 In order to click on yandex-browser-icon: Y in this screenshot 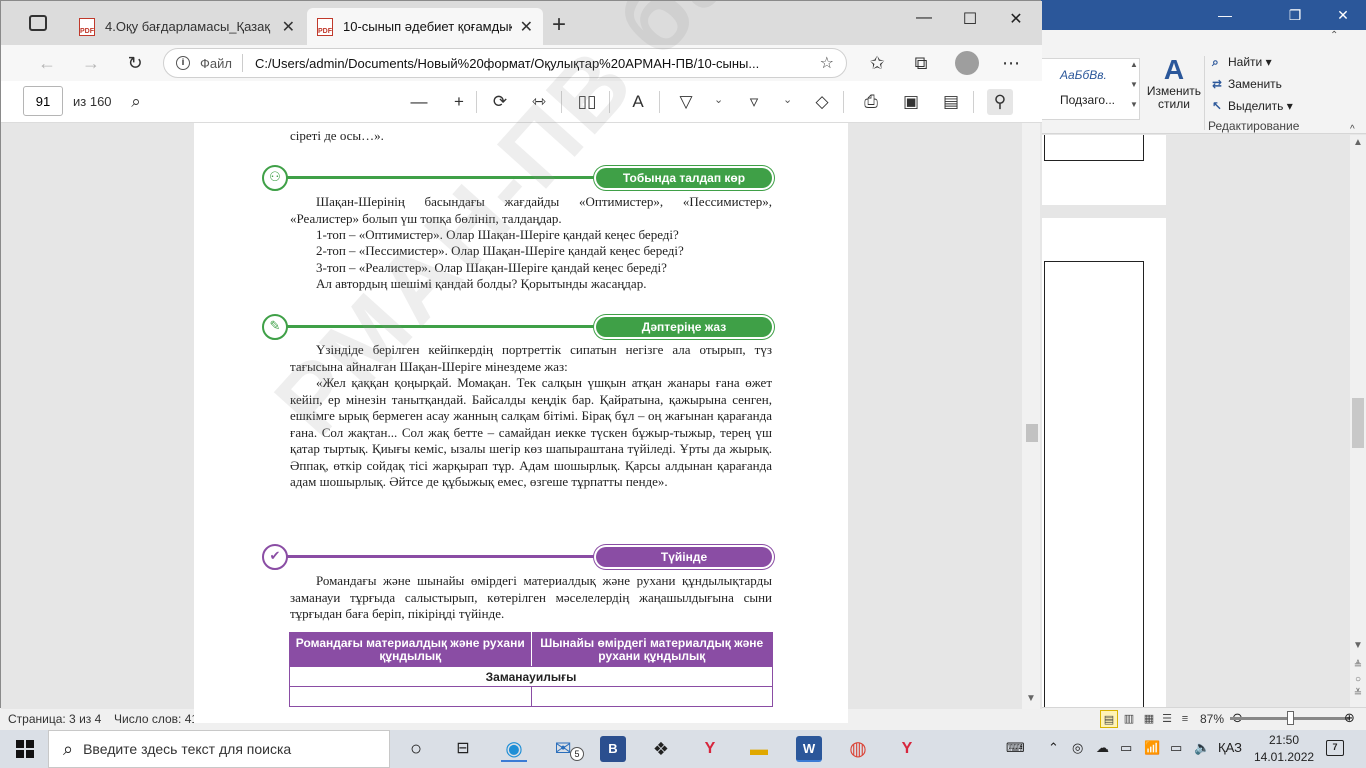, I will do `click(710, 749)`.